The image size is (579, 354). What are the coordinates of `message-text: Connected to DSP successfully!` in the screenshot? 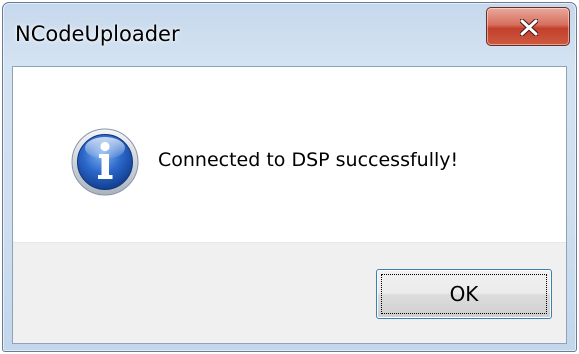 It's located at (308, 160).